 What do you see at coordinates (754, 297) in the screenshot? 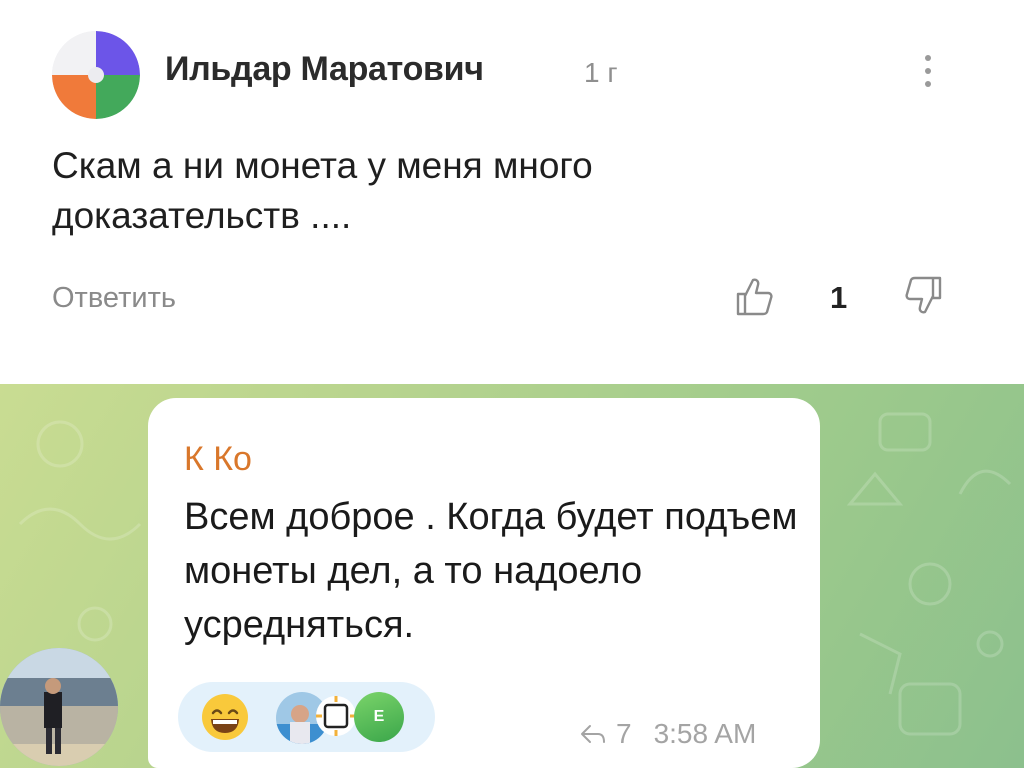
I see `thumbs-up-icon` at bounding box center [754, 297].